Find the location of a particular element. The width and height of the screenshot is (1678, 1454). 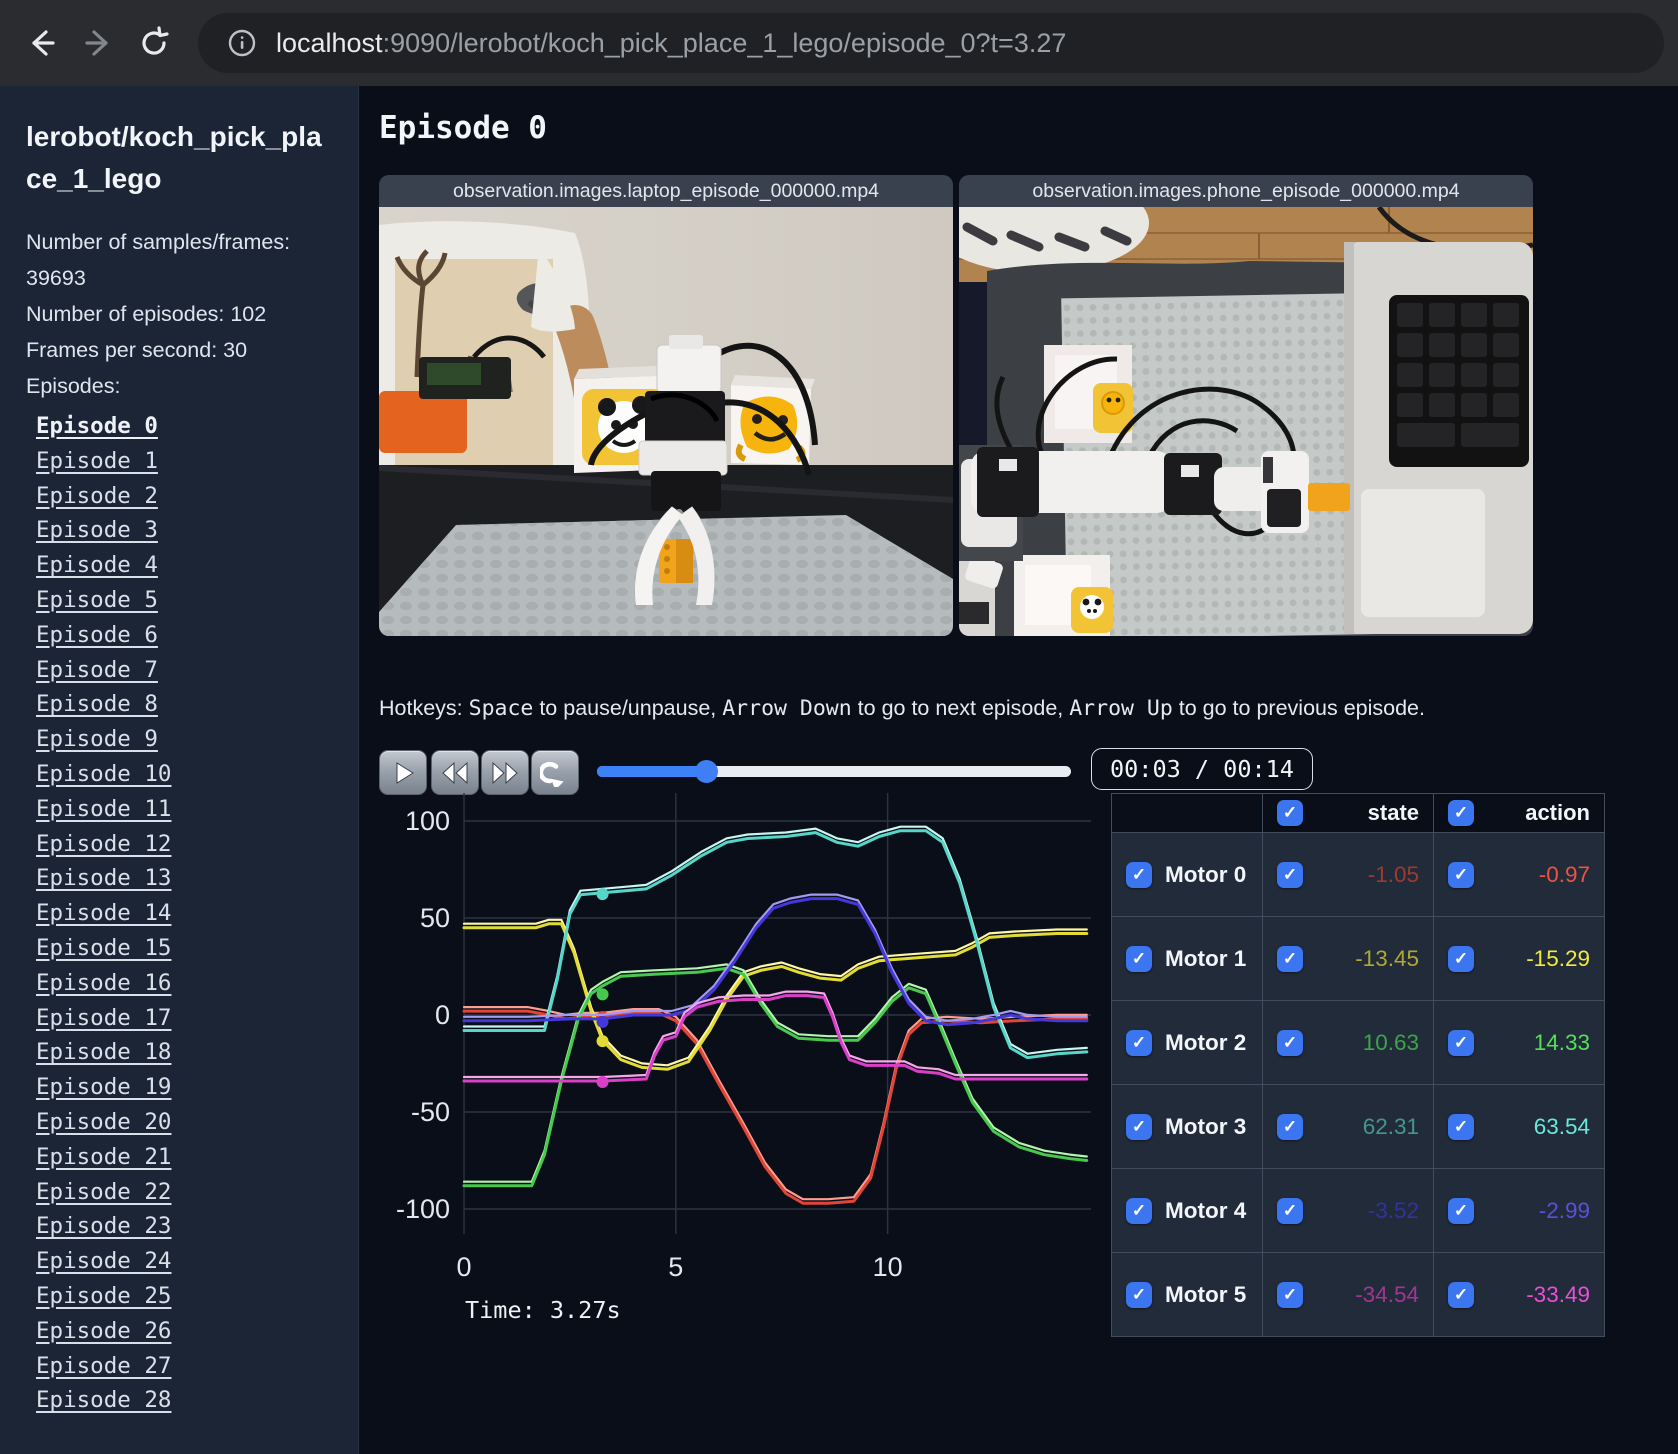

dataset-title: lerobot/koch_pick_place_1_lego is located at coordinates (174, 157).